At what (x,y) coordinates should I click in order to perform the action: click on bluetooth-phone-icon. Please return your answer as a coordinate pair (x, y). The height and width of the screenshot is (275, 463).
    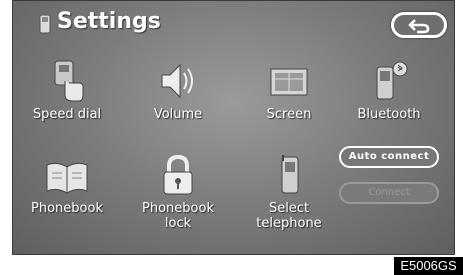
    Looking at the image, I should click on (392, 80).